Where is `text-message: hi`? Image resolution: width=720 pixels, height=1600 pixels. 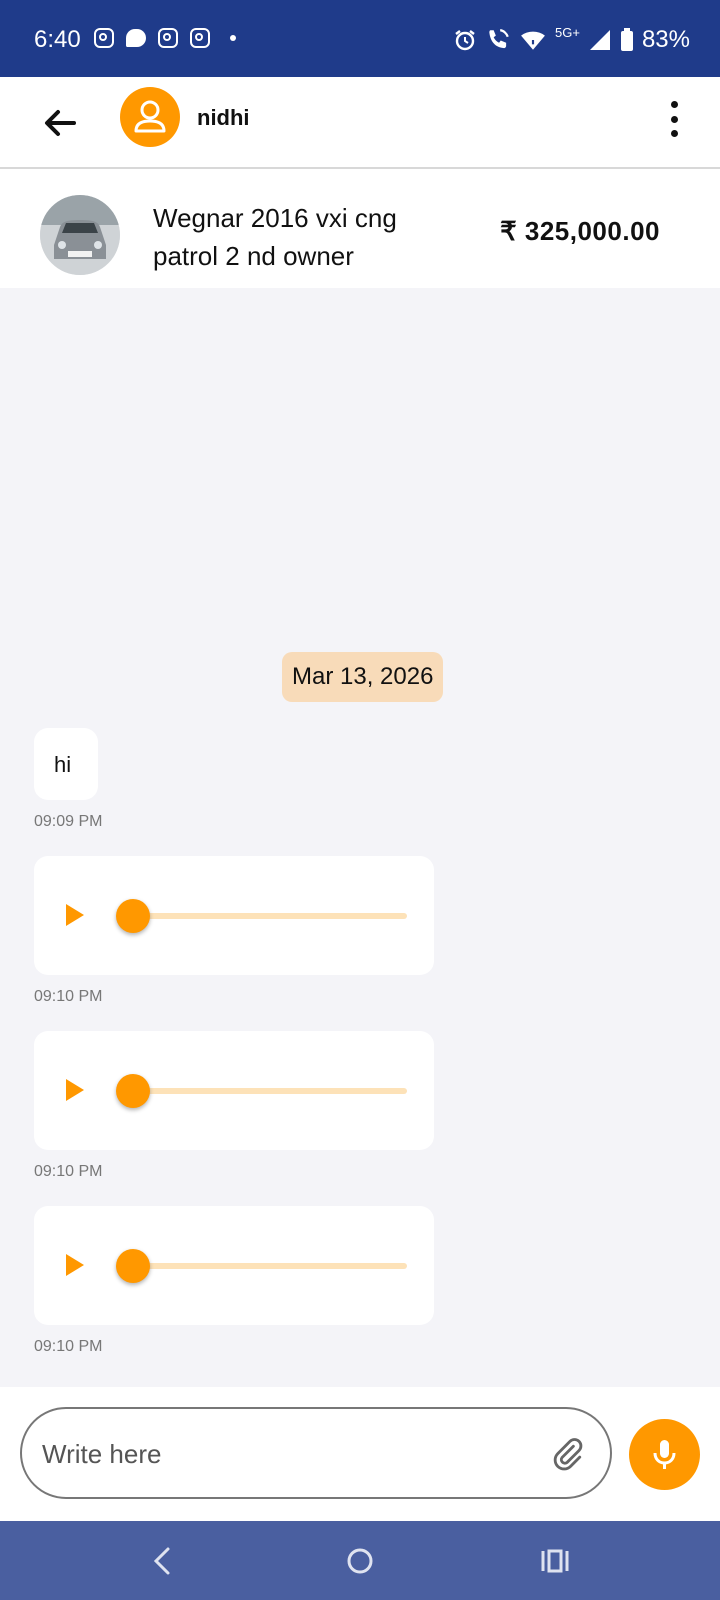
text-message: hi is located at coordinates (66, 764).